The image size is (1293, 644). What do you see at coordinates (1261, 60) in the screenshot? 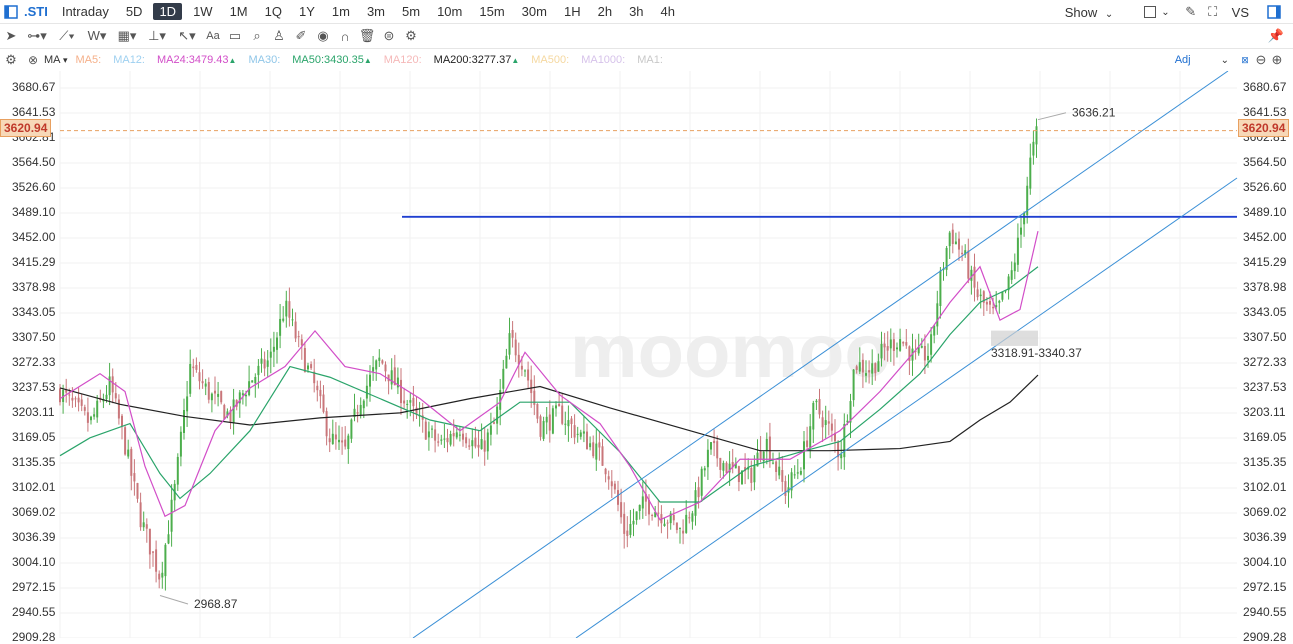
I see `zoom-out-icon: ⊖` at bounding box center [1261, 60].